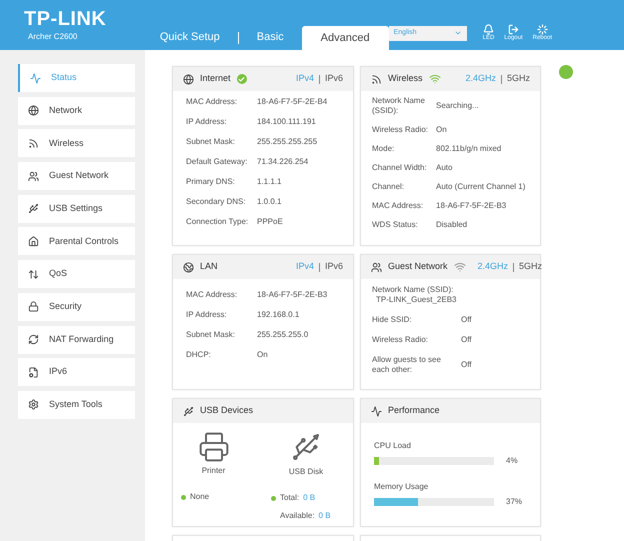 This screenshot has width=624, height=541. What do you see at coordinates (384, 149) in the screenshot?
I see `field-label: Mode:` at bounding box center [384, 149].